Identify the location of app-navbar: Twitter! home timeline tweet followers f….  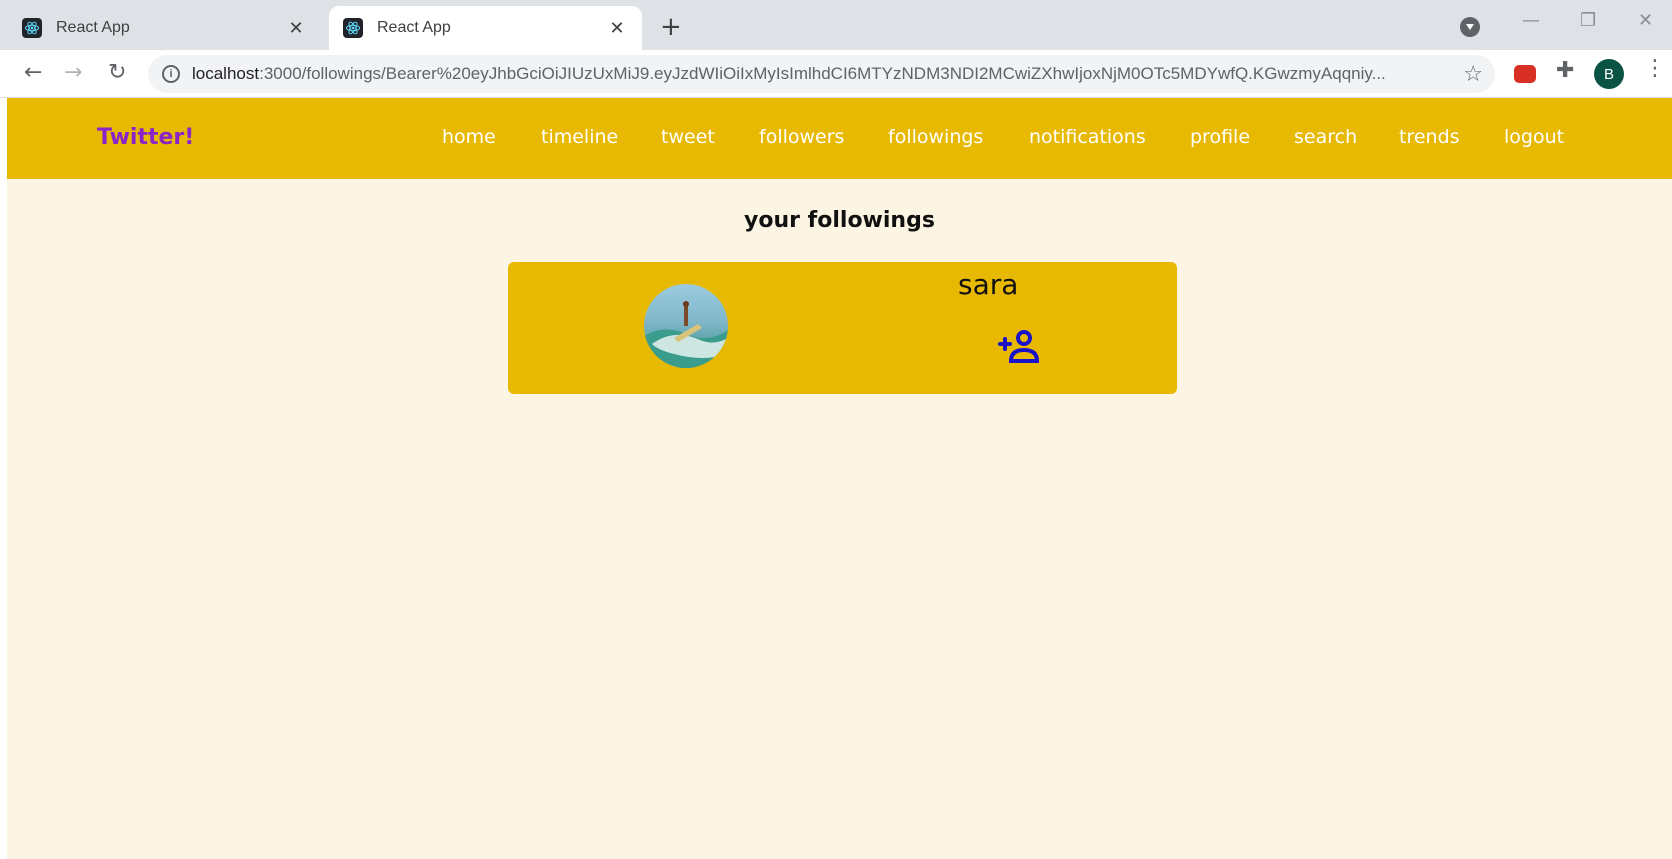
(839, 138).